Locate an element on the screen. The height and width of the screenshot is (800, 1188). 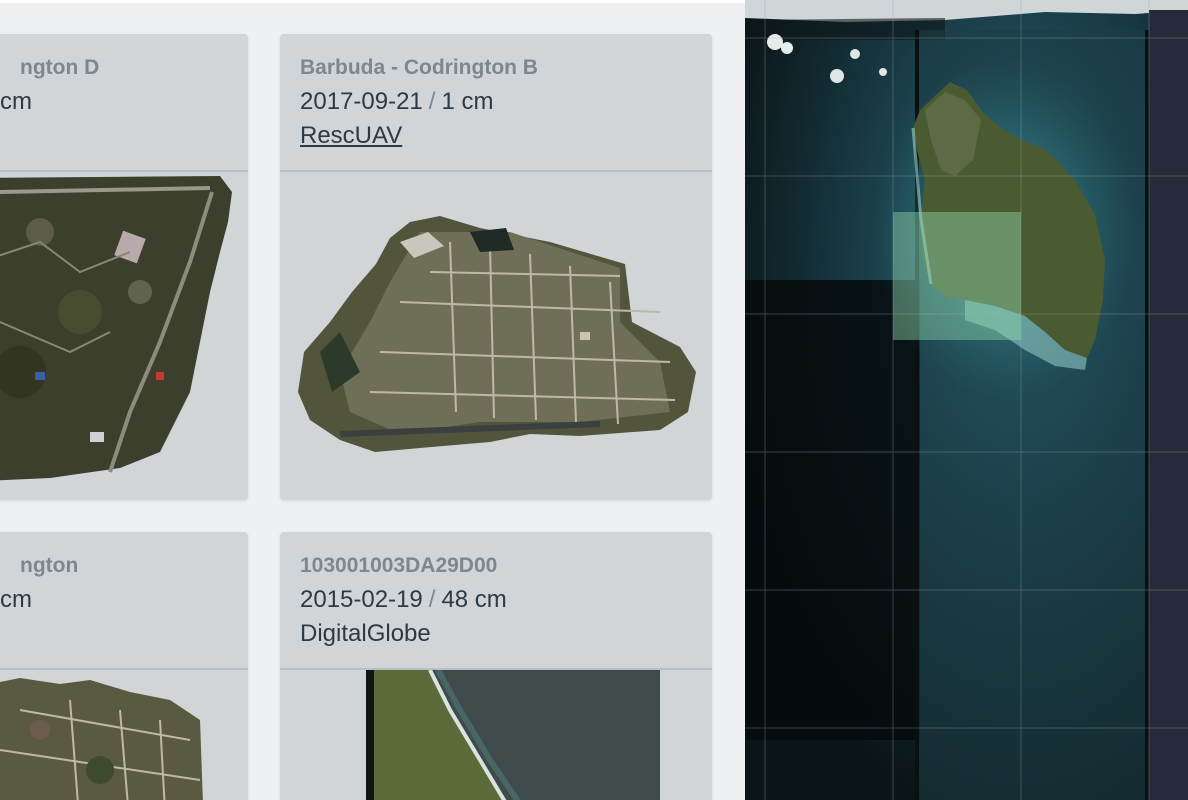
card-meta: 2017-09-21/1 cm is located at coordinates (396, 102).